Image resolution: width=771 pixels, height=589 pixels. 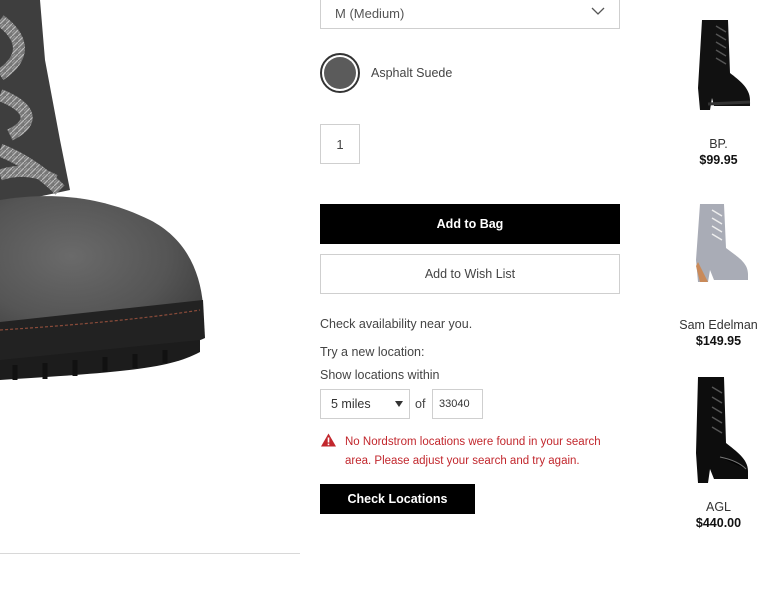 I want to click on add-to-wishlist-label: Add to Wish List, so click(x=470, y=274).